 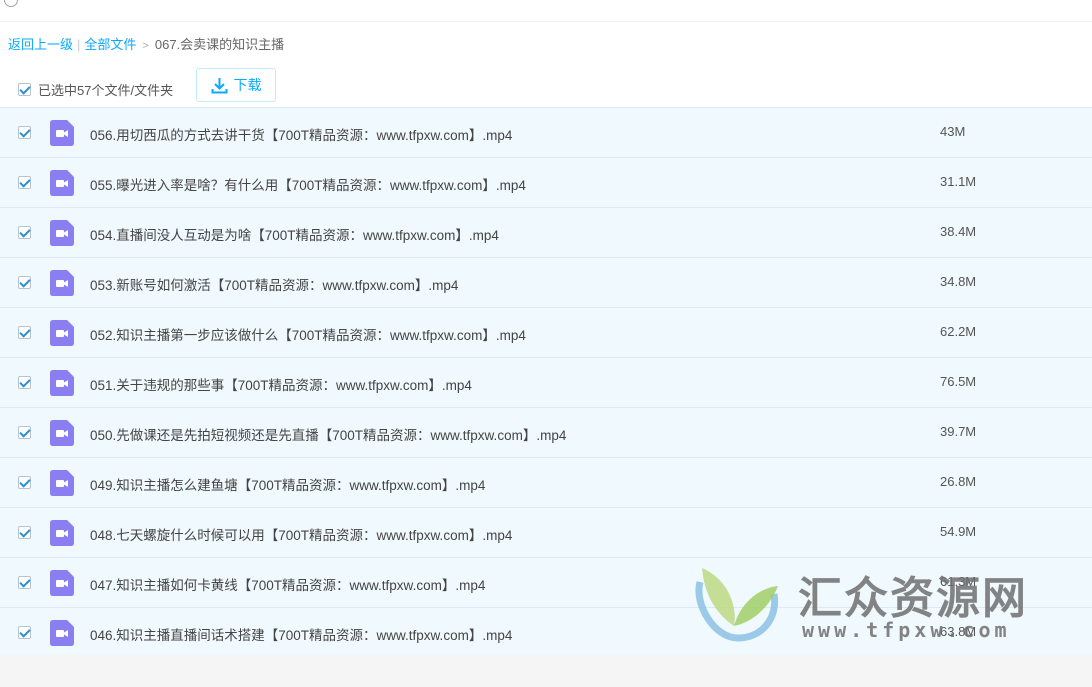 What do you see at coordinates (40, 44) in the screenshot?
I see `back-link: 返回上一级` at bounding box center [40, 44].